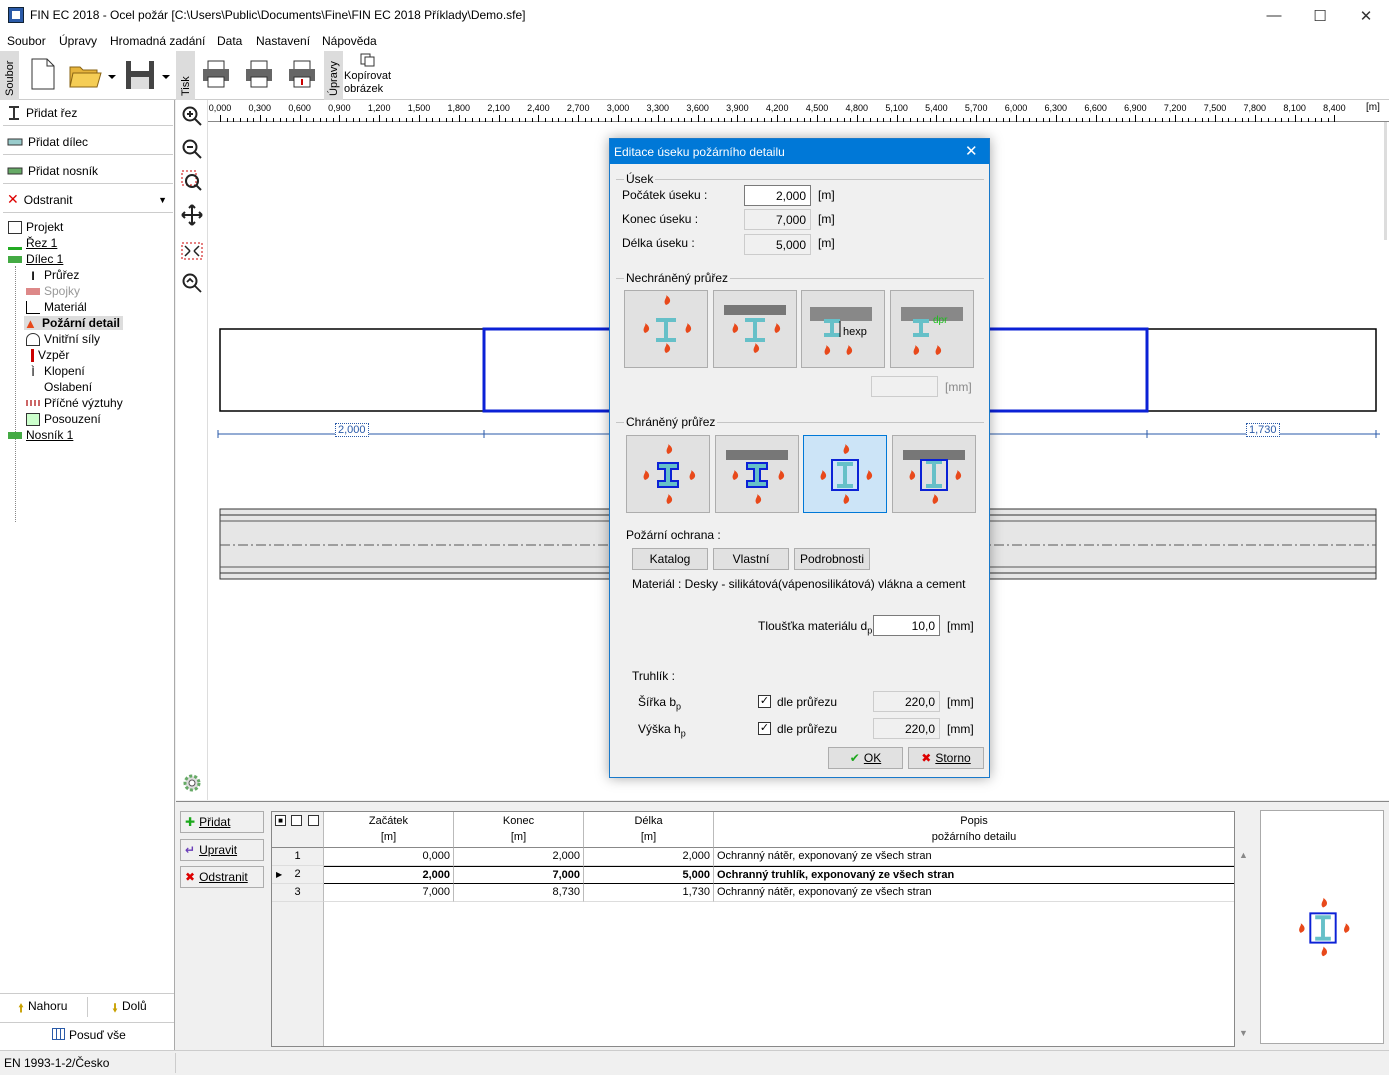  Describe the element at coordinates (216, 74) in the screenshot. I see `print-icon` at that location.